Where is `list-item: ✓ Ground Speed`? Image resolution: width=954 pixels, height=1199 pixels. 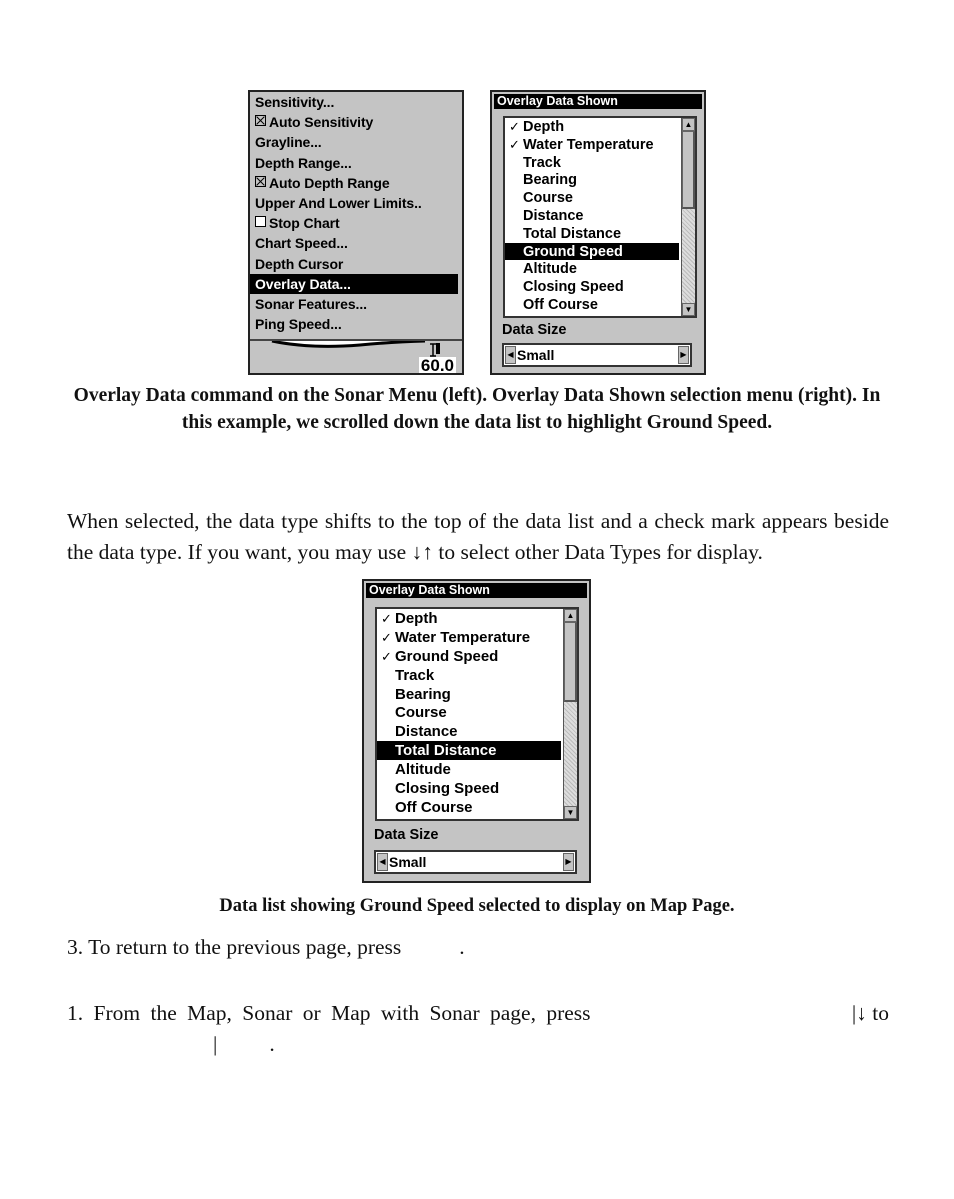 list-item: ✓ Ground Speed is located at coordinates (469, 656).